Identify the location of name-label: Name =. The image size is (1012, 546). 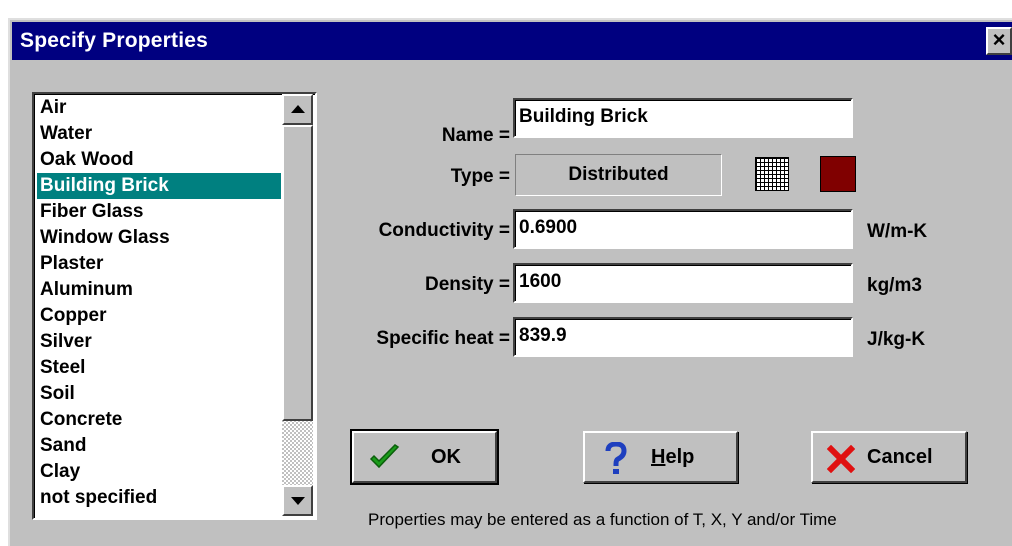
(475, 135).